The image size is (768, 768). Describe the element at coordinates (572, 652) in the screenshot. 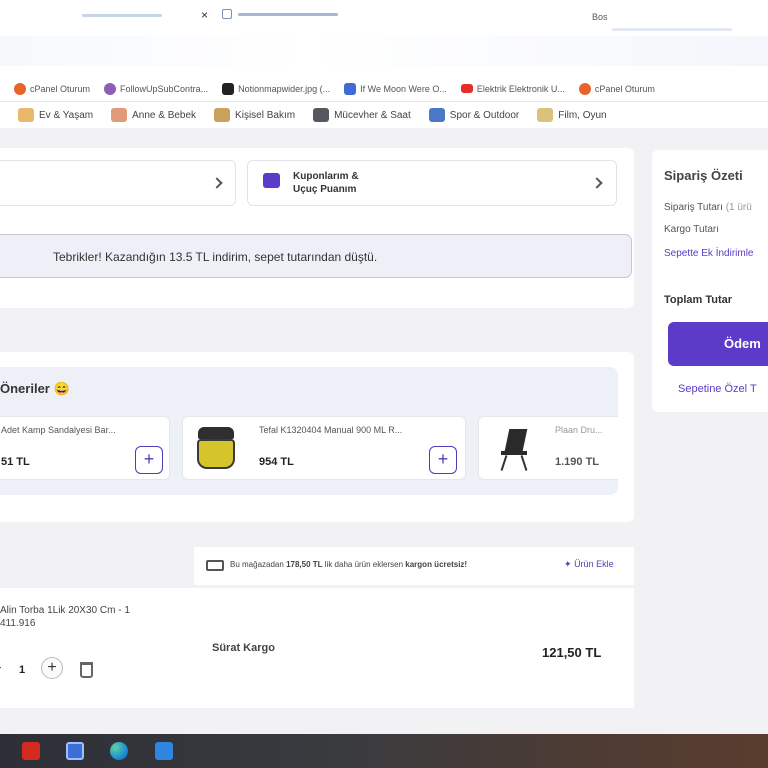

I see `cart-item-price: 121,50 TL` at that location.